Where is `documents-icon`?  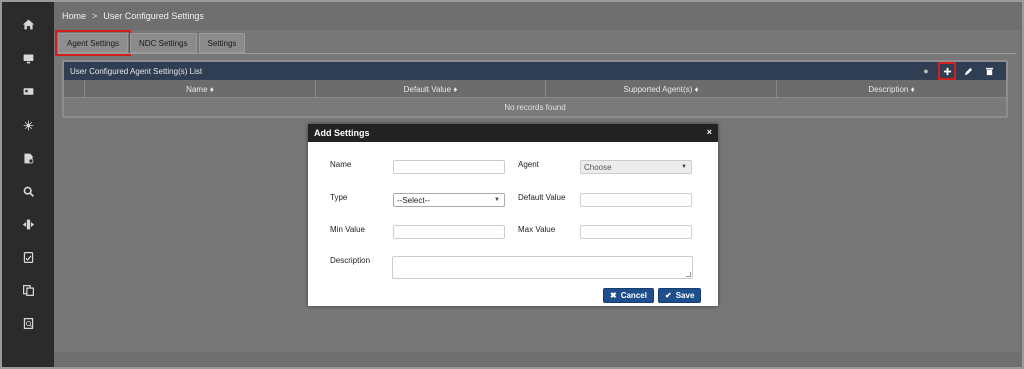 documents-icon is located at coordinates (28, 290).